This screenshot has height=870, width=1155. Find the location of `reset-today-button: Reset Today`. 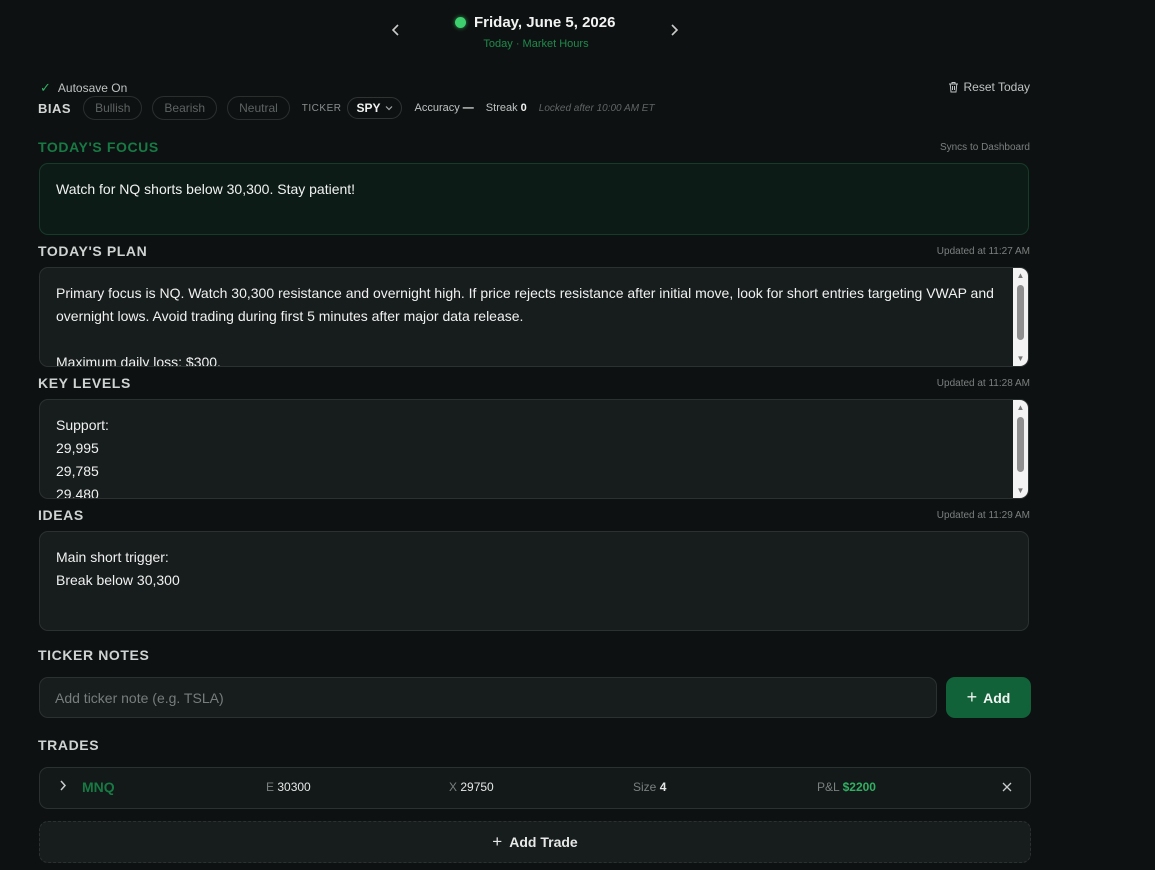

reset-today-button: Reset Today is located at coordinates (989, 87).